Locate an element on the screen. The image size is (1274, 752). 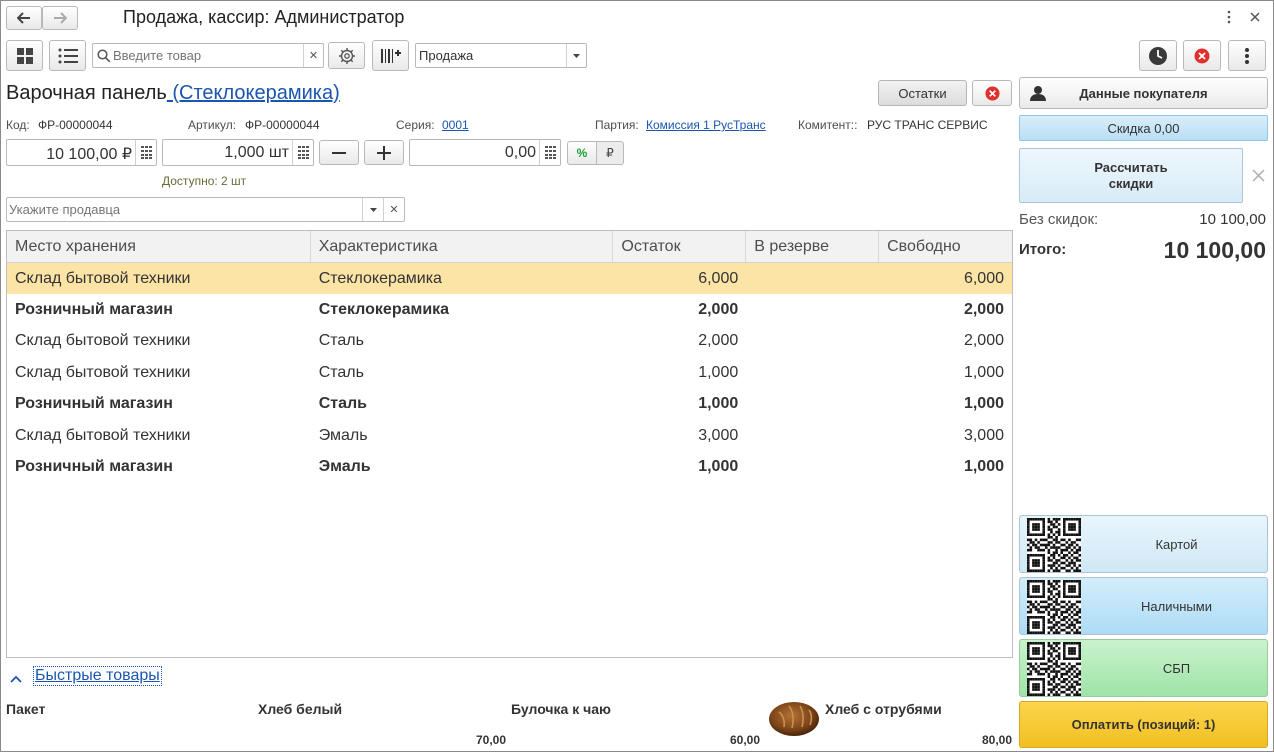
column-header-characteristic: Характеристика is located at coordinates (462, 246).